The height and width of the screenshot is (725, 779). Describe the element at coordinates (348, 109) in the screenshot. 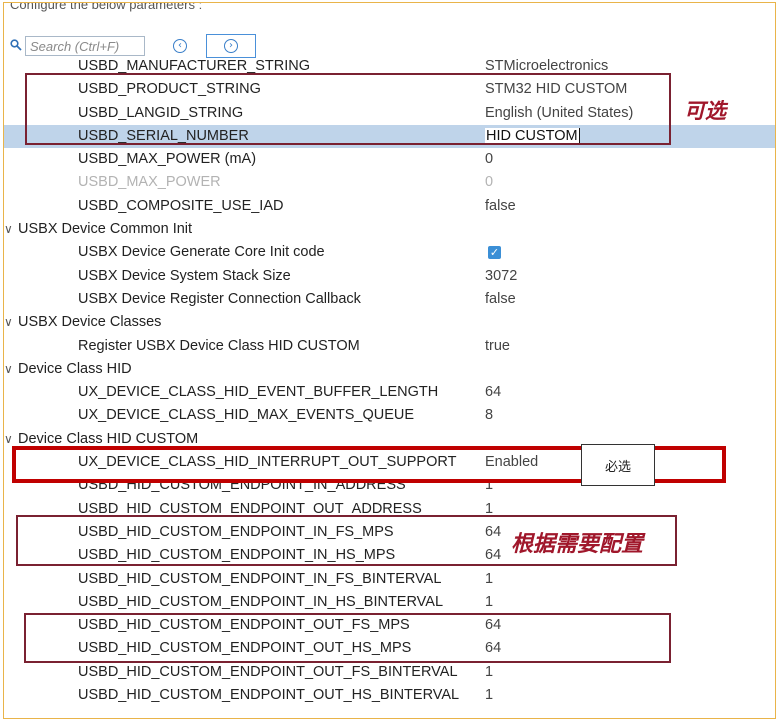

I see `optional-annotation-box` at that location.